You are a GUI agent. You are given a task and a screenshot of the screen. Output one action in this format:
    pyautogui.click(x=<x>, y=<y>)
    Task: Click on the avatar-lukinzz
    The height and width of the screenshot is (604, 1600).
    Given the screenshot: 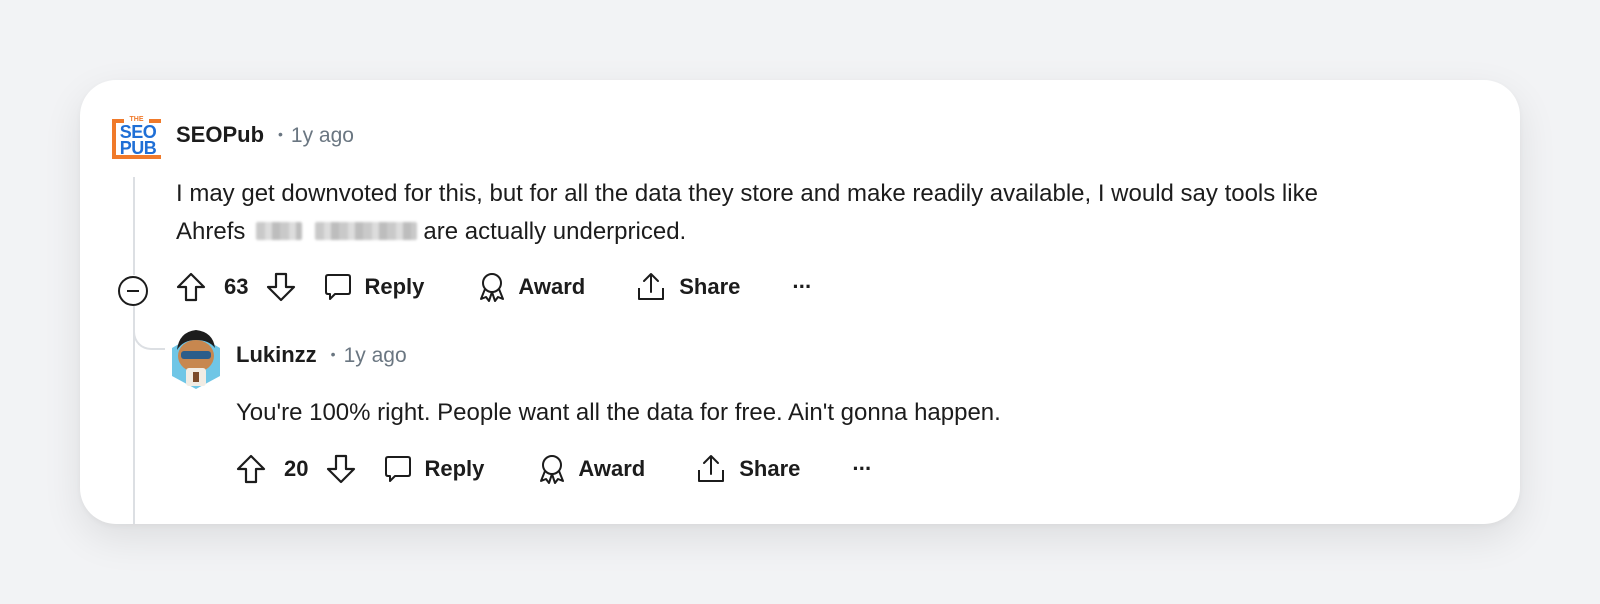 What is the action you would take?
    pyautogui.click(x=196, y=358)
    